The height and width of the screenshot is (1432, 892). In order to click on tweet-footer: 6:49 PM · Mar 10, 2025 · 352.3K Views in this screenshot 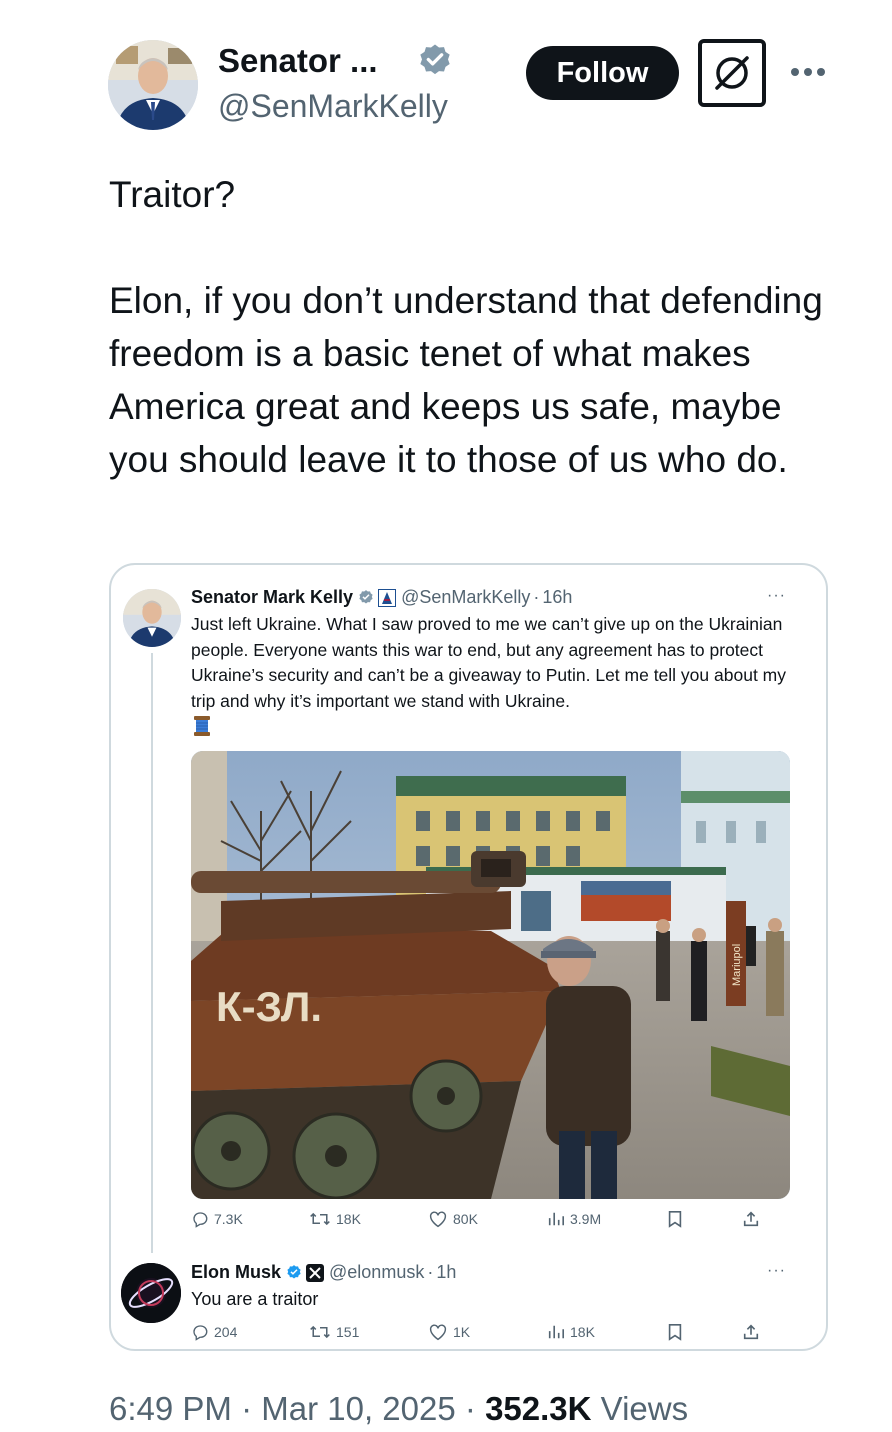, I will do `click(398, 1409)`.